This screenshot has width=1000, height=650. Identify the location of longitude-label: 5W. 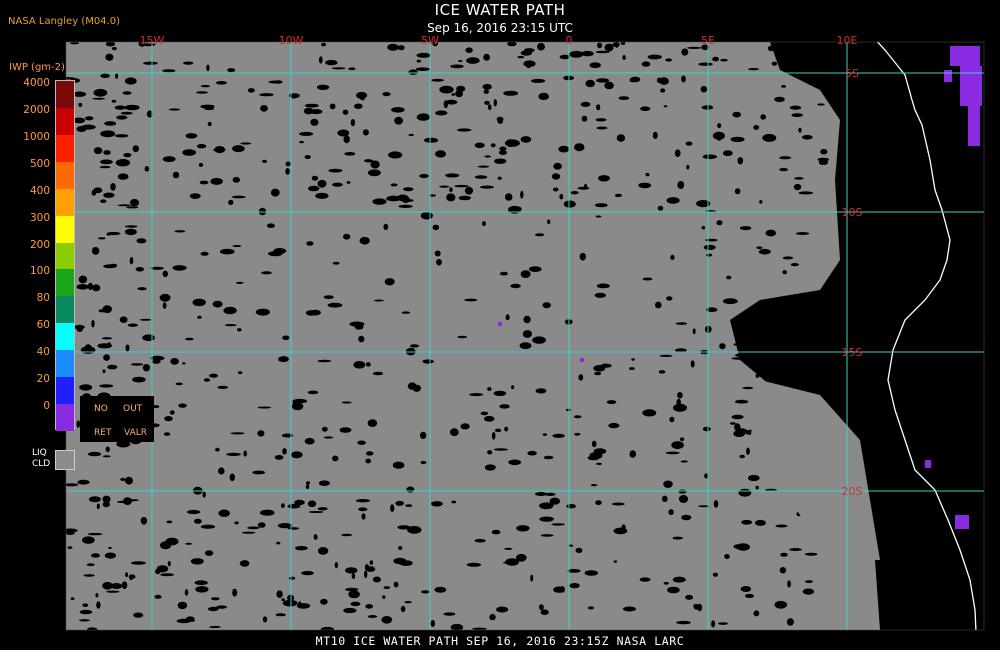
(430, 40).